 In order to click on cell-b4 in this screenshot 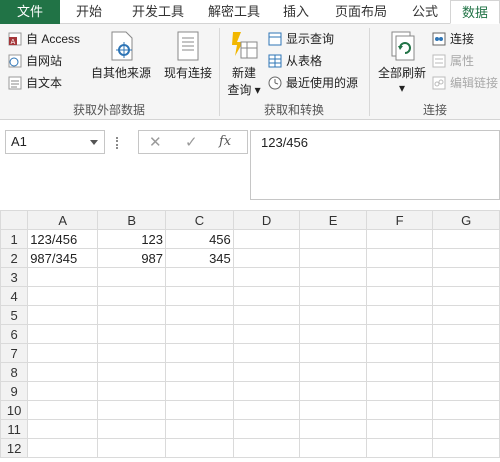, I will do `click(132, 296)`.